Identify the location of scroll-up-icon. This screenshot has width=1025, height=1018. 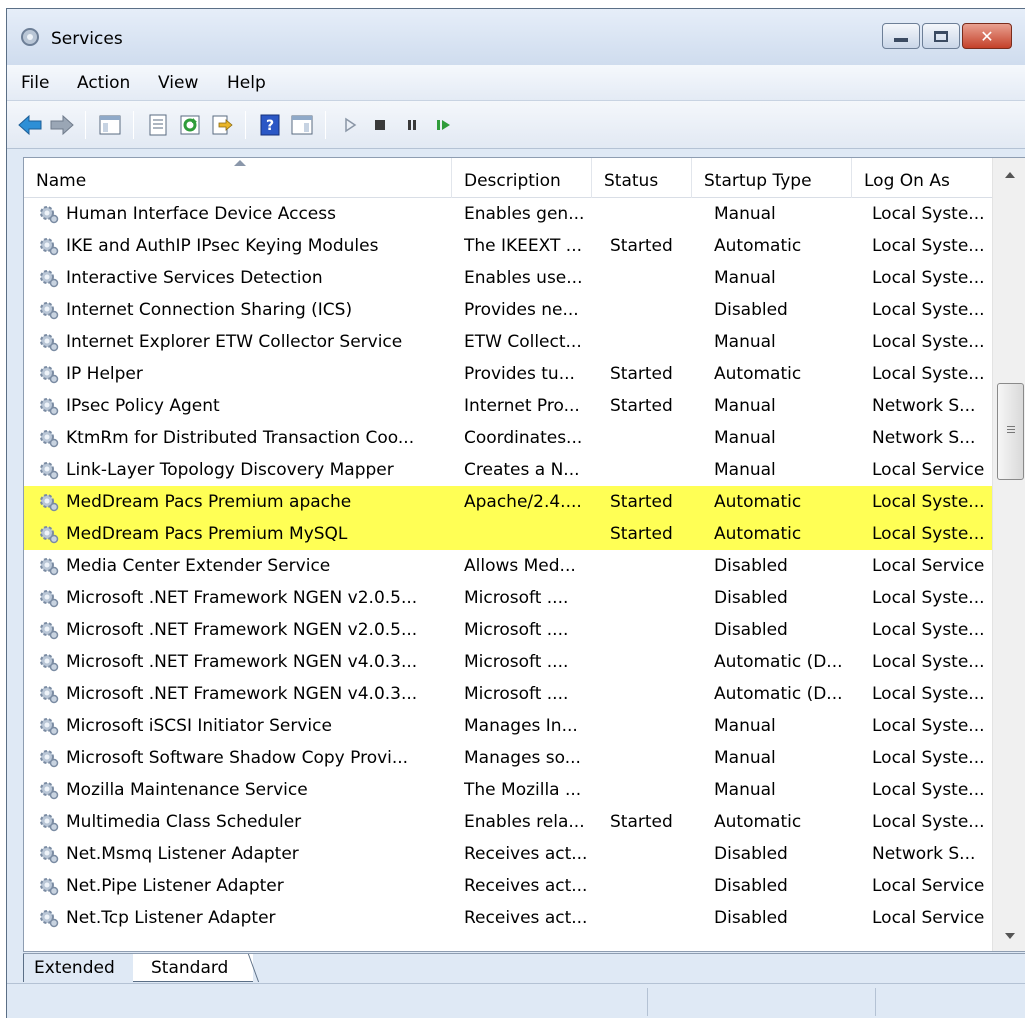
(1010, 175).